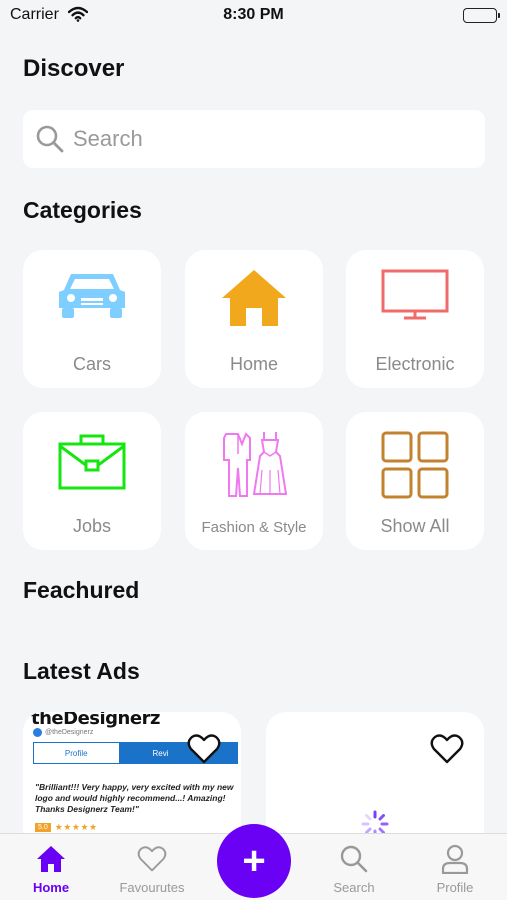 This screenshot has height=900, width=507. I want to click on featured-title: Feachured, so click(81, 590).